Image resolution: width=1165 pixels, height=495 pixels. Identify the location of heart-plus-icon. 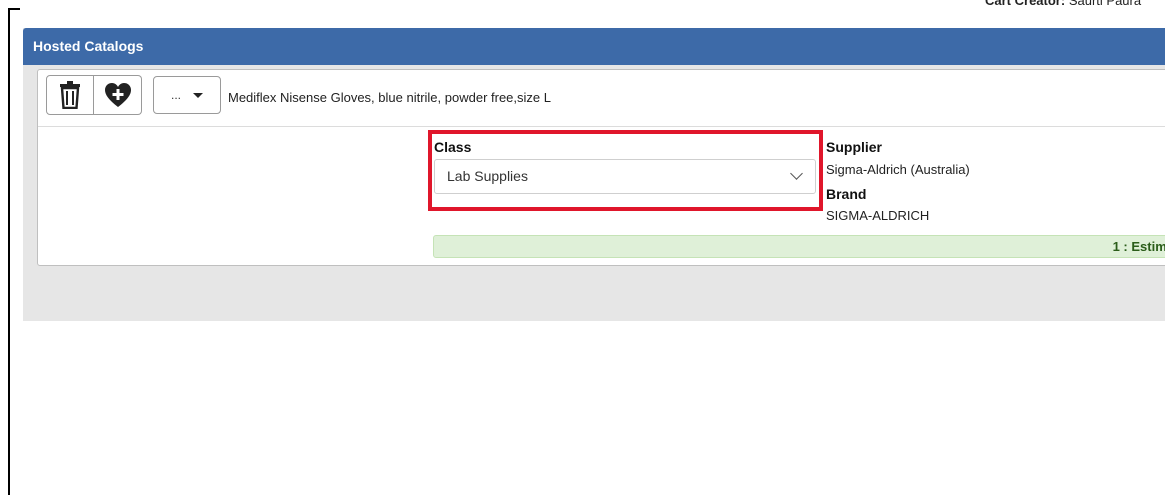
(117, 95).